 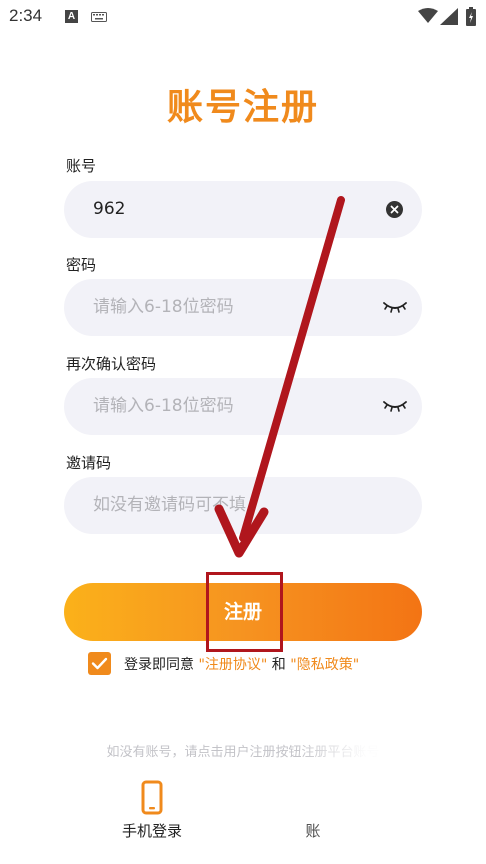 What do you see at coordinates (81, 166) in the screenshot?
I see `account-label: 账号` at bounding box center [81, 166].